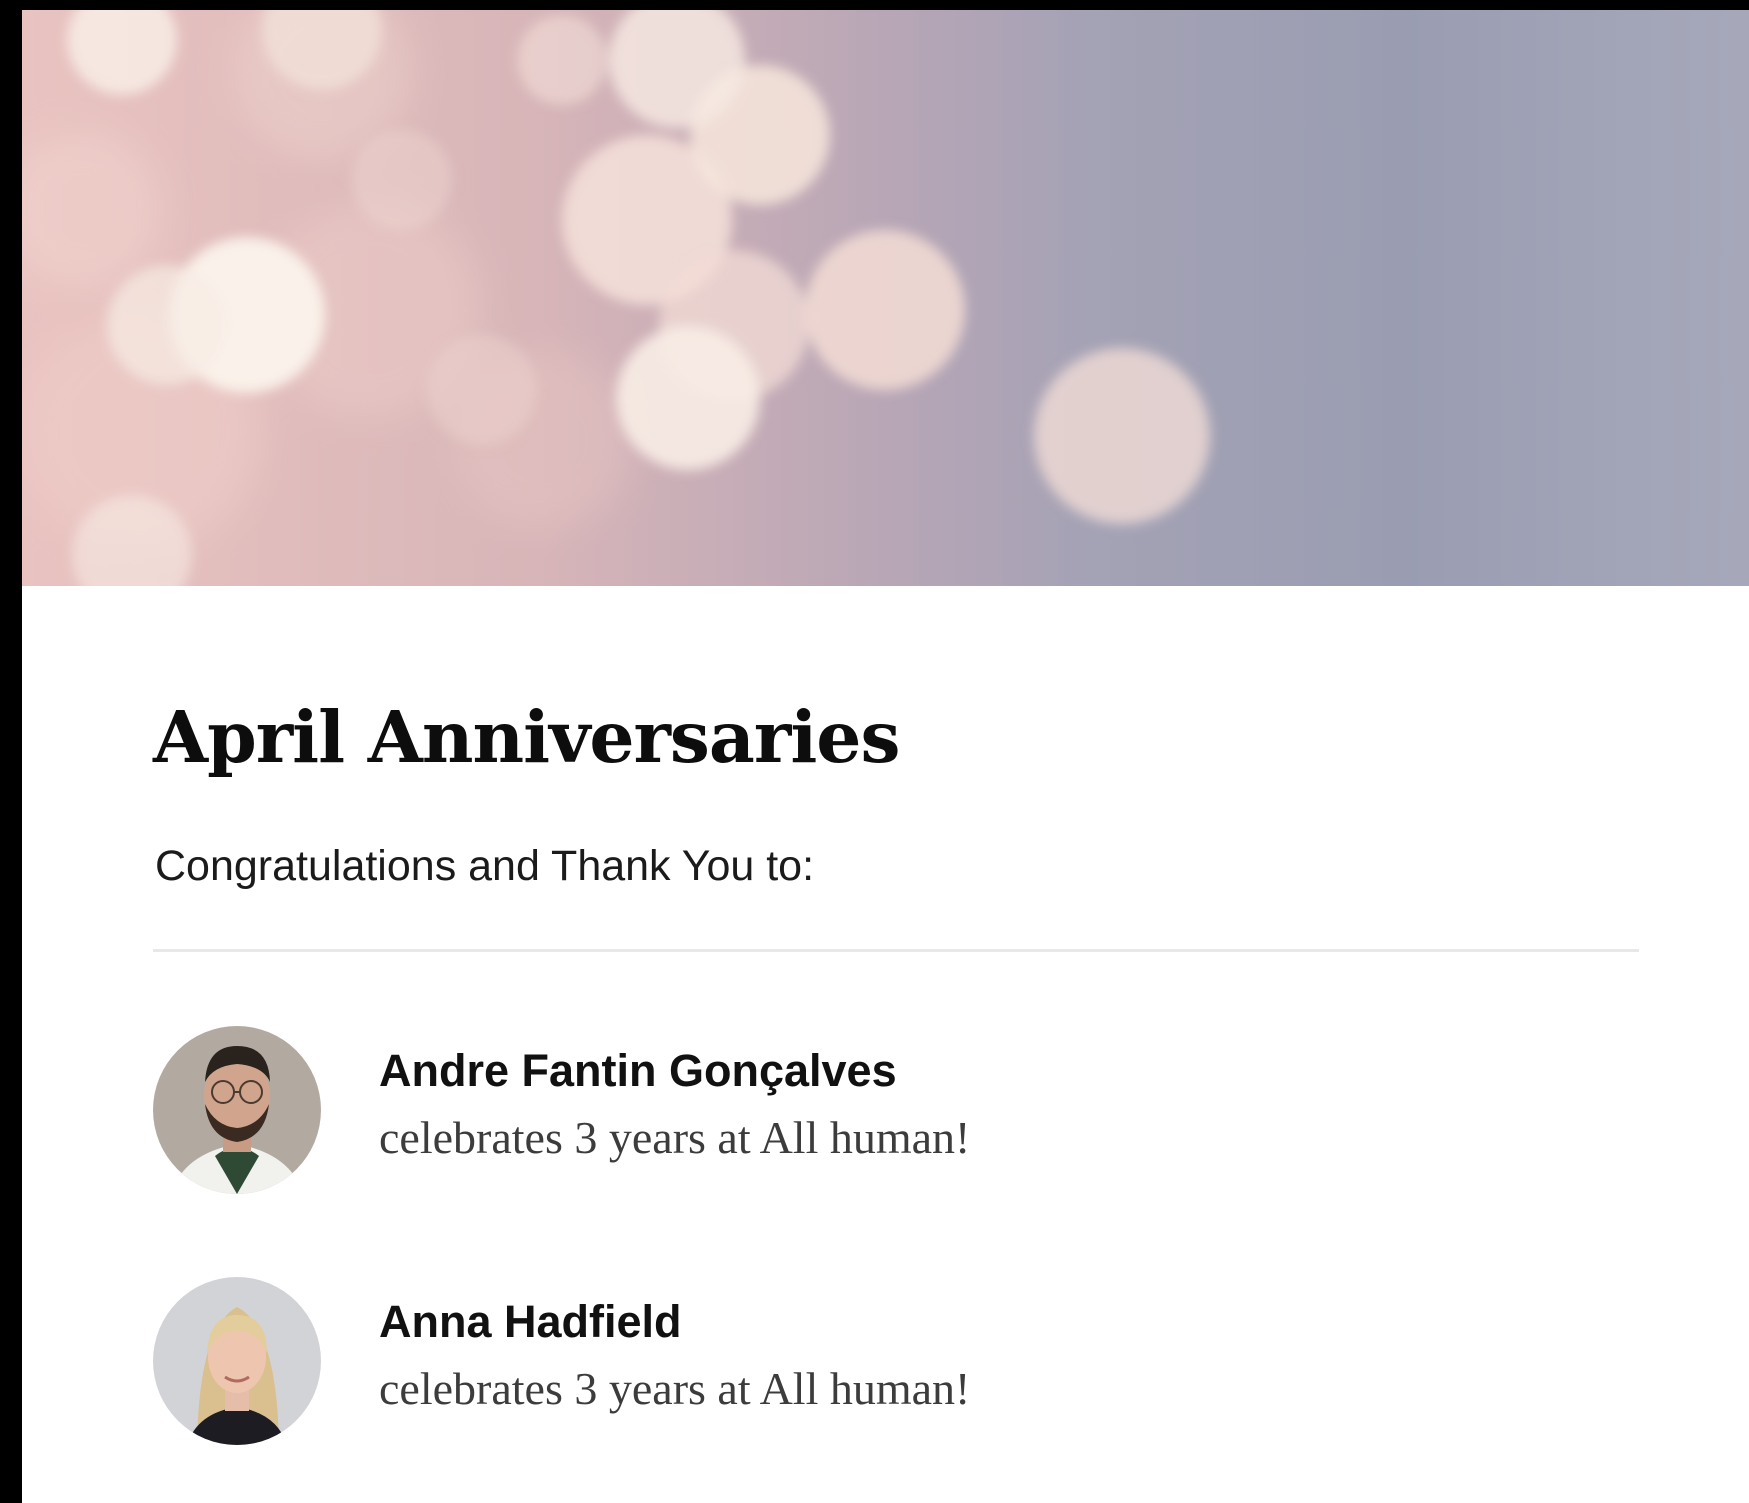 The image size is (1749, 1503). I want to click on page-title: April Anniversaries, so click(526, 737).